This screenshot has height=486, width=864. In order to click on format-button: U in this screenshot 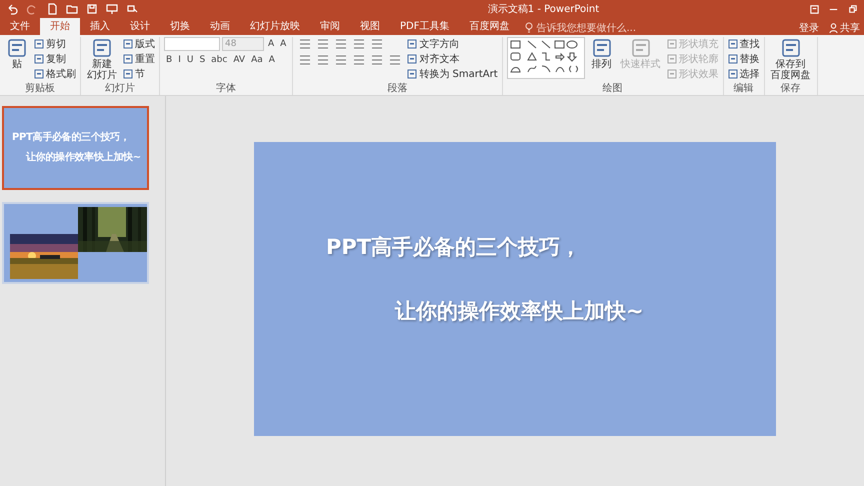, I will do `click(190, 60)`.